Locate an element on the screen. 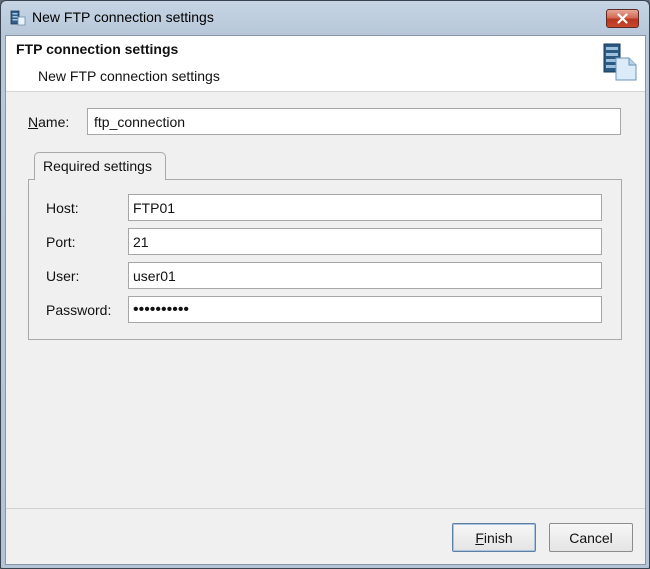 The height and width of the screenshot is (569, 650). close-button is located at coordinates (622, 18).